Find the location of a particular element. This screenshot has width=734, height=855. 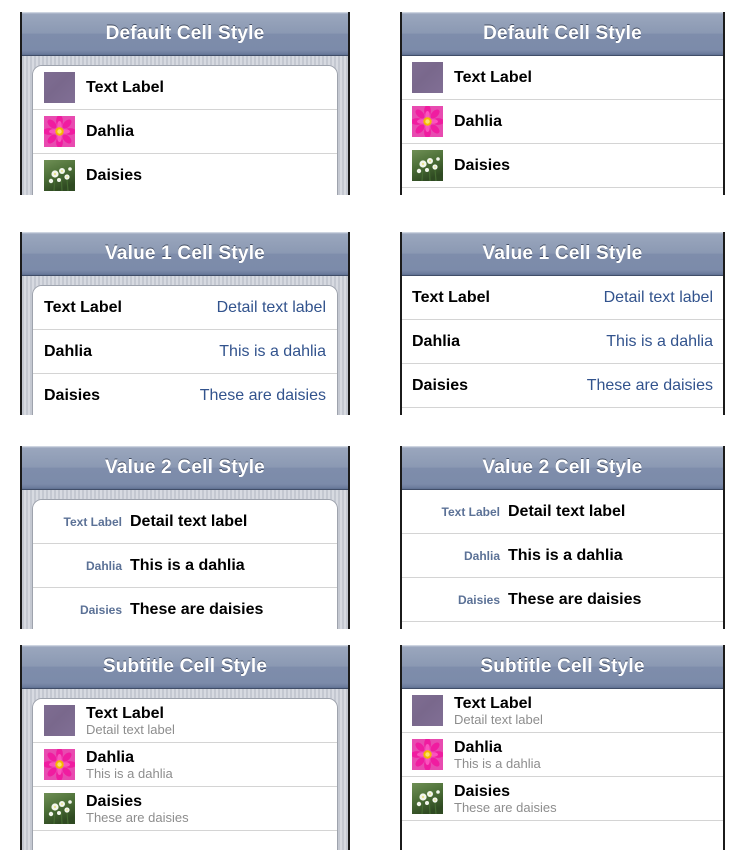

navbar-title: Subtitle Cell Style is located at coordinates (185, 666).